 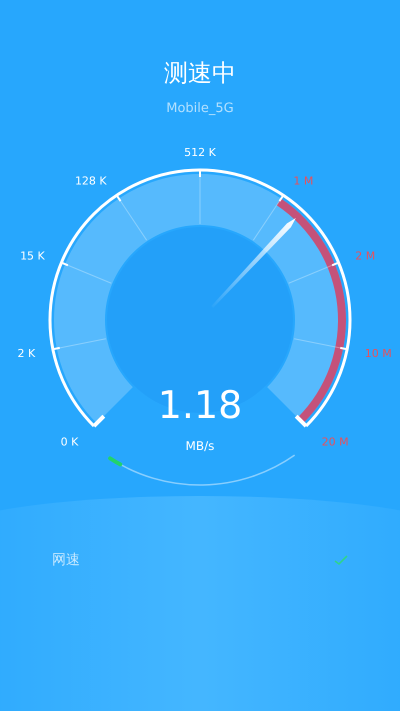 What do you see at coordinates (27, 353) in the screenshot?
I see `speed-scale-label: 2 K` at bounding box center [27, 353].